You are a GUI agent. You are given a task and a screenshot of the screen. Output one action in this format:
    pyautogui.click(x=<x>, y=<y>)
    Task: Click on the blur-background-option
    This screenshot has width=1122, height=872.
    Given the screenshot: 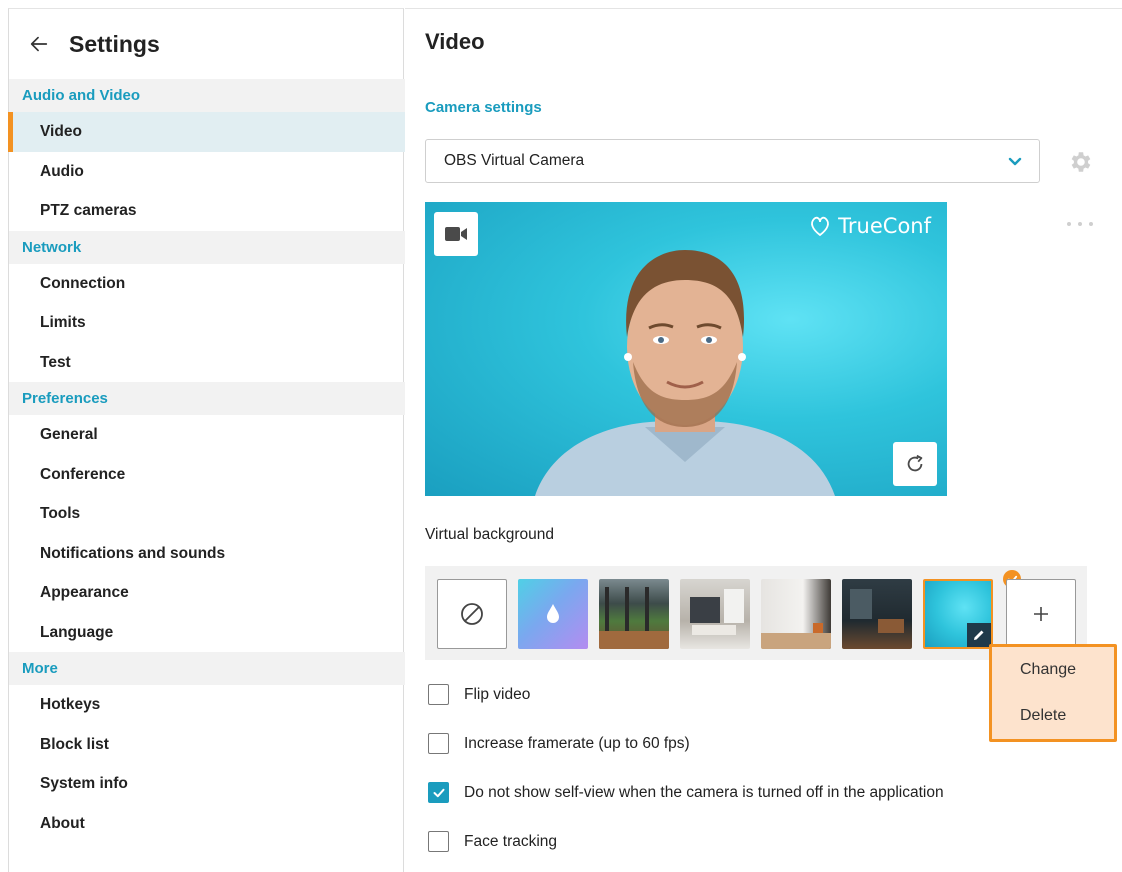 What is the action you would take?
    pyautogui.click(x=553, y=614)
    